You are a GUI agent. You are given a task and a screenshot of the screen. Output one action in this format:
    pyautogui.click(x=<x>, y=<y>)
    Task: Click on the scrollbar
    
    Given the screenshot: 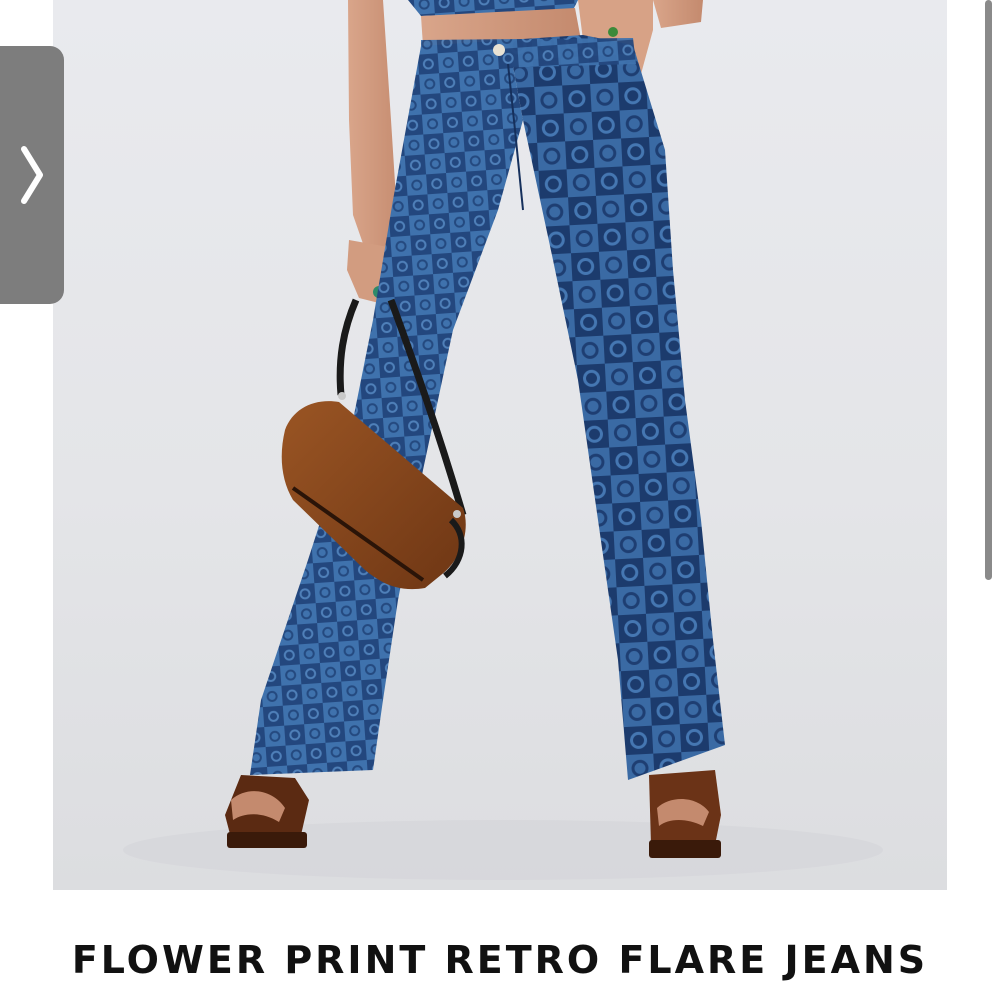 What is the action you would take?
    pyautogui.click(x=988, y=290)
    